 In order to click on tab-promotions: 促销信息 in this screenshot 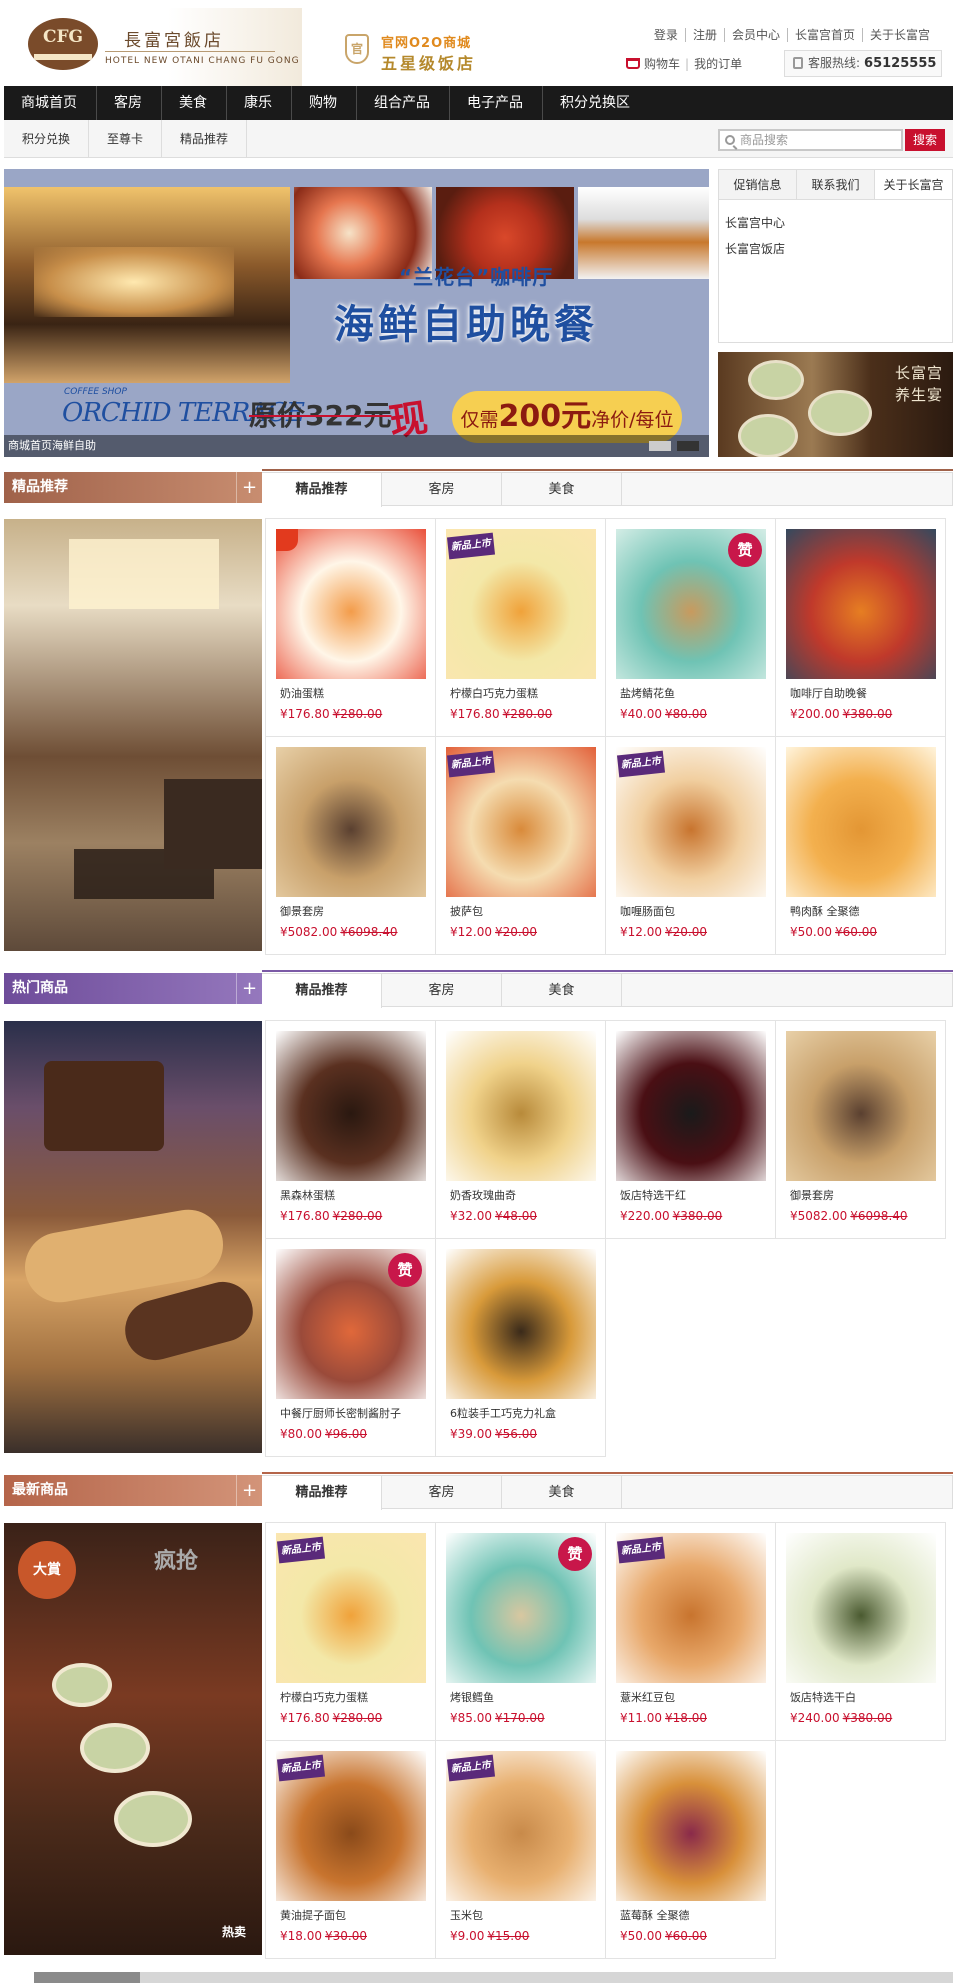, I will do `click(758, 184)`.